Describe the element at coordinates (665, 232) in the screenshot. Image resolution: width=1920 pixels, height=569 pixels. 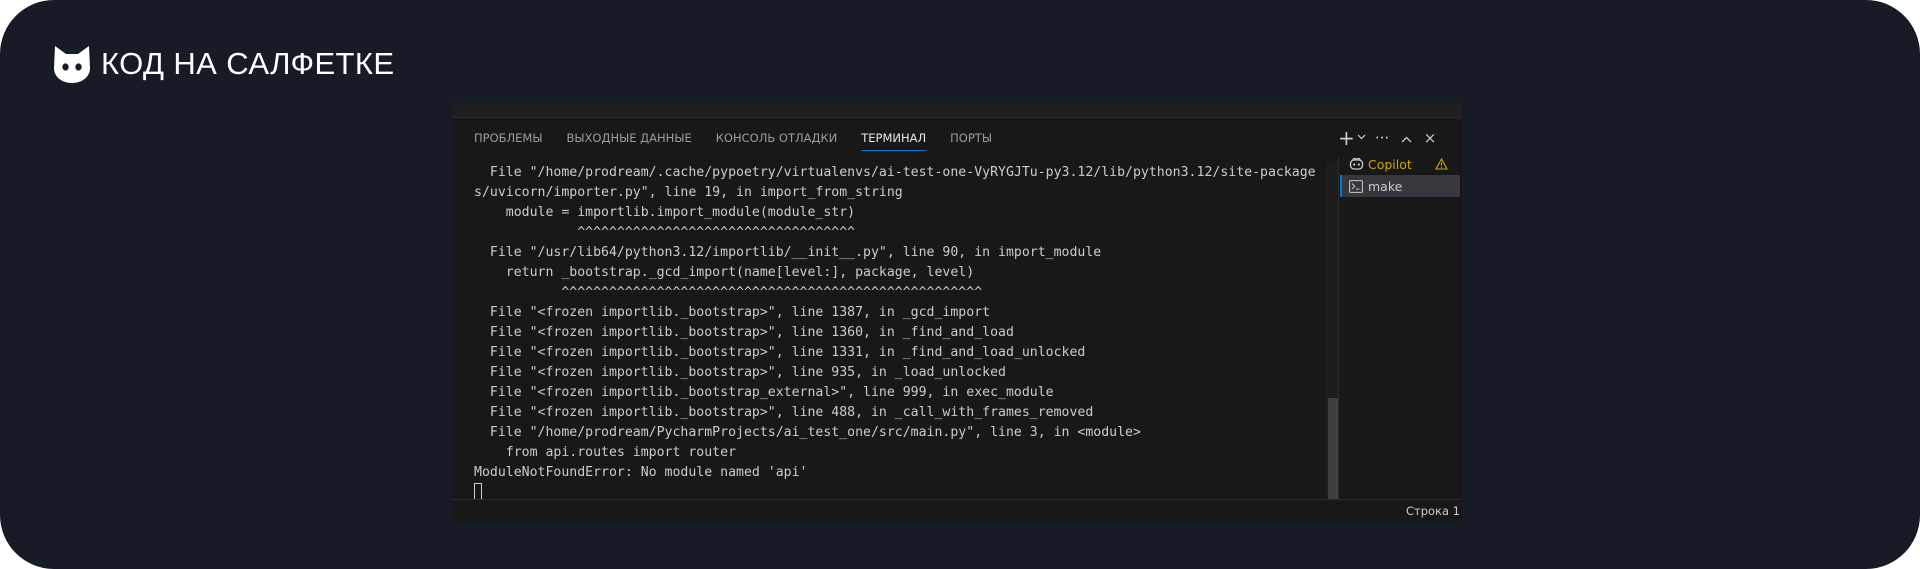
I see `terminal-line: ^^^^^^^^^^^^^^^^^^^^^^^^^^^^^^^^^^^` at that location.